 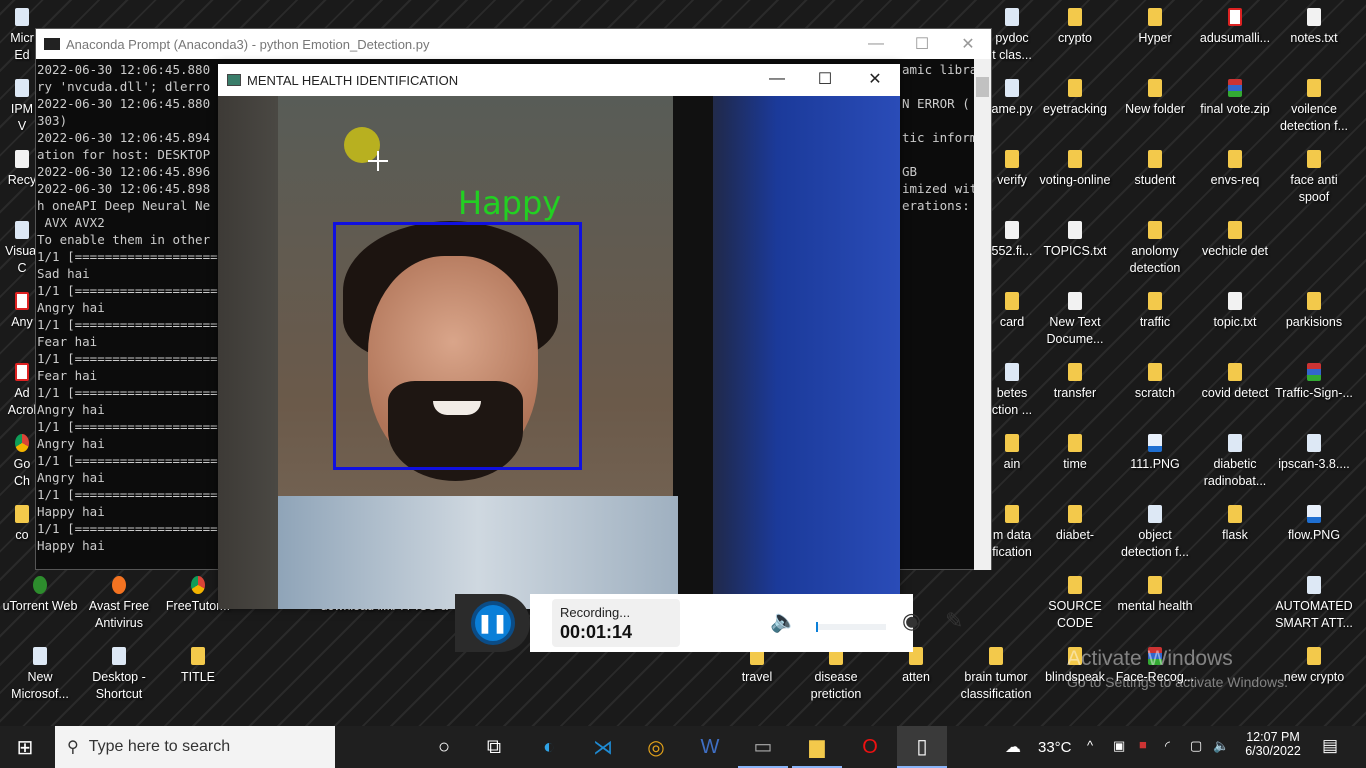 I want to click on desktop-icon: TOPICS.txt, so click(x=1075, y=240).